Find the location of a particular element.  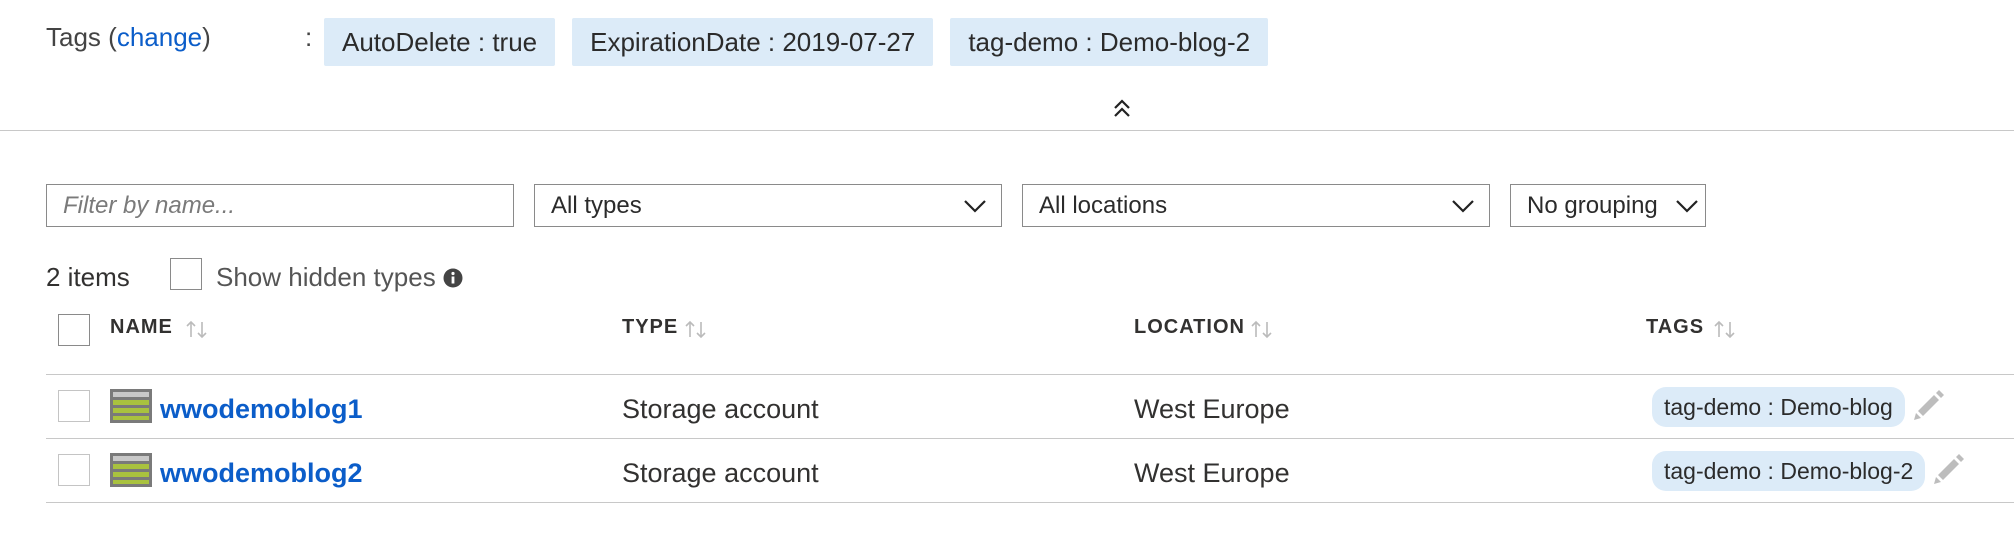

resource-tag: tag-demo : Demo-blog is located at coordinates (1778, 407).